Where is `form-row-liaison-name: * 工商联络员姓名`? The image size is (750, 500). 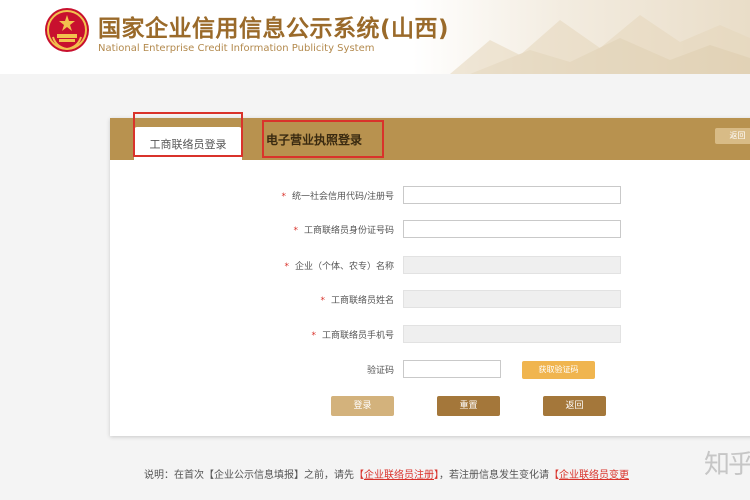
form-row-liaison-name: * 工商联络员姓名 is located at coordinates (430, 300).